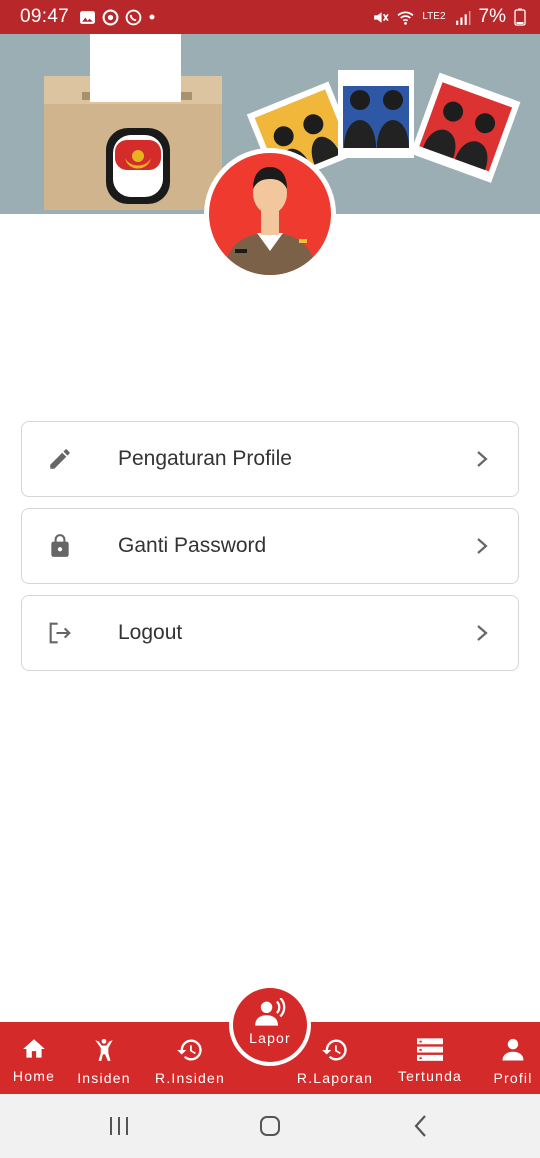 This screenshot has width=540, height=1158. What do you see at coordinates (110, 17) in the screenshot?
I see `sync-icon` at bounding box center [110, 17].